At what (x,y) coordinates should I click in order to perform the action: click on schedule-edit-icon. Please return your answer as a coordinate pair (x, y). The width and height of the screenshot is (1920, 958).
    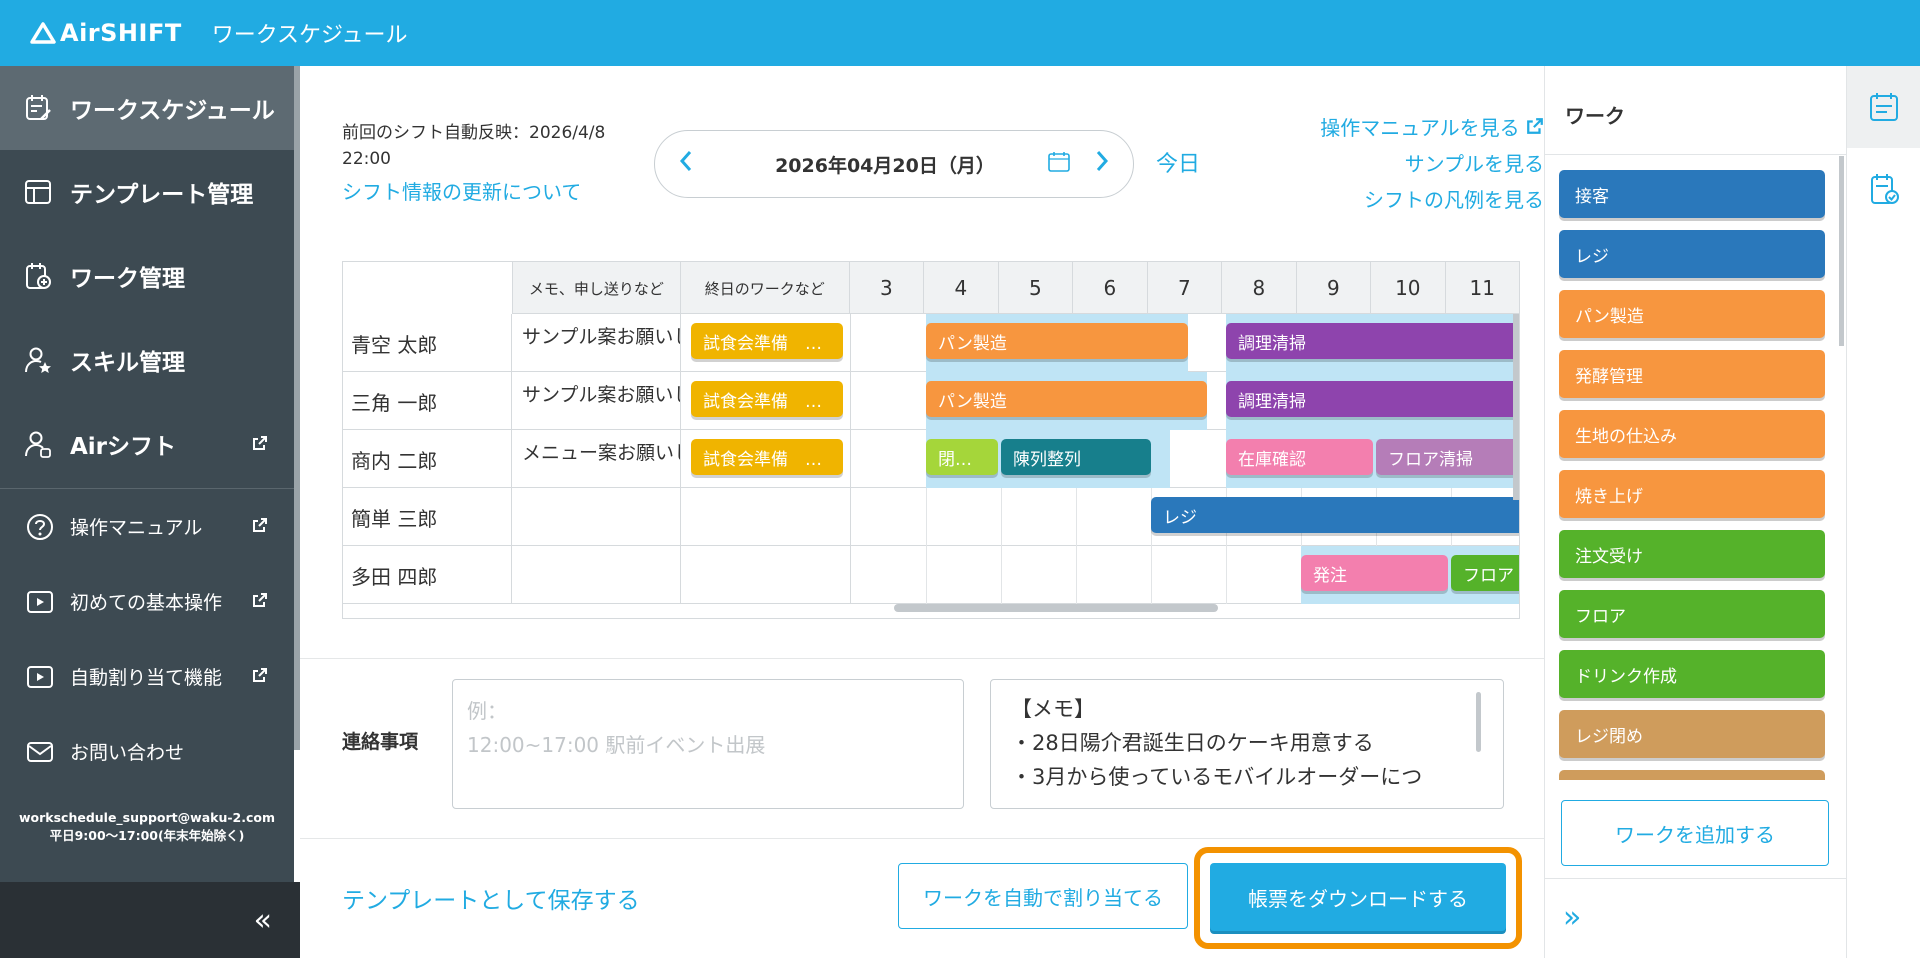
    Looking at the image, I should click on (38, 108).